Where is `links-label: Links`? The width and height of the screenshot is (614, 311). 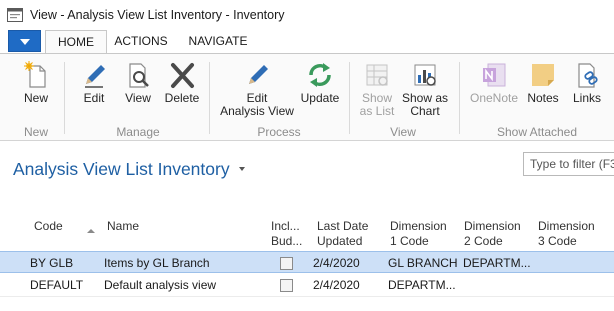 links-label: Links is located at coordinates (586, 98).